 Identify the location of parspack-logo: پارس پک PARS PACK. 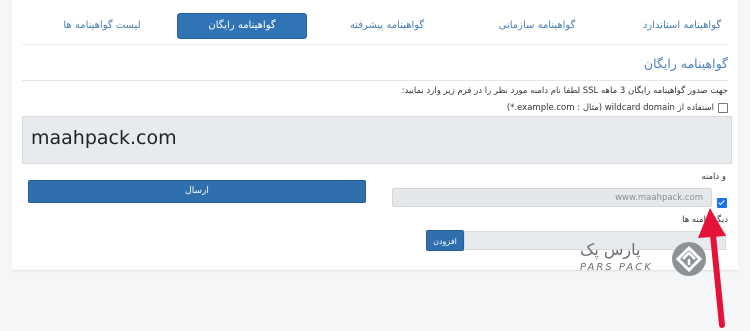
(650, 260).